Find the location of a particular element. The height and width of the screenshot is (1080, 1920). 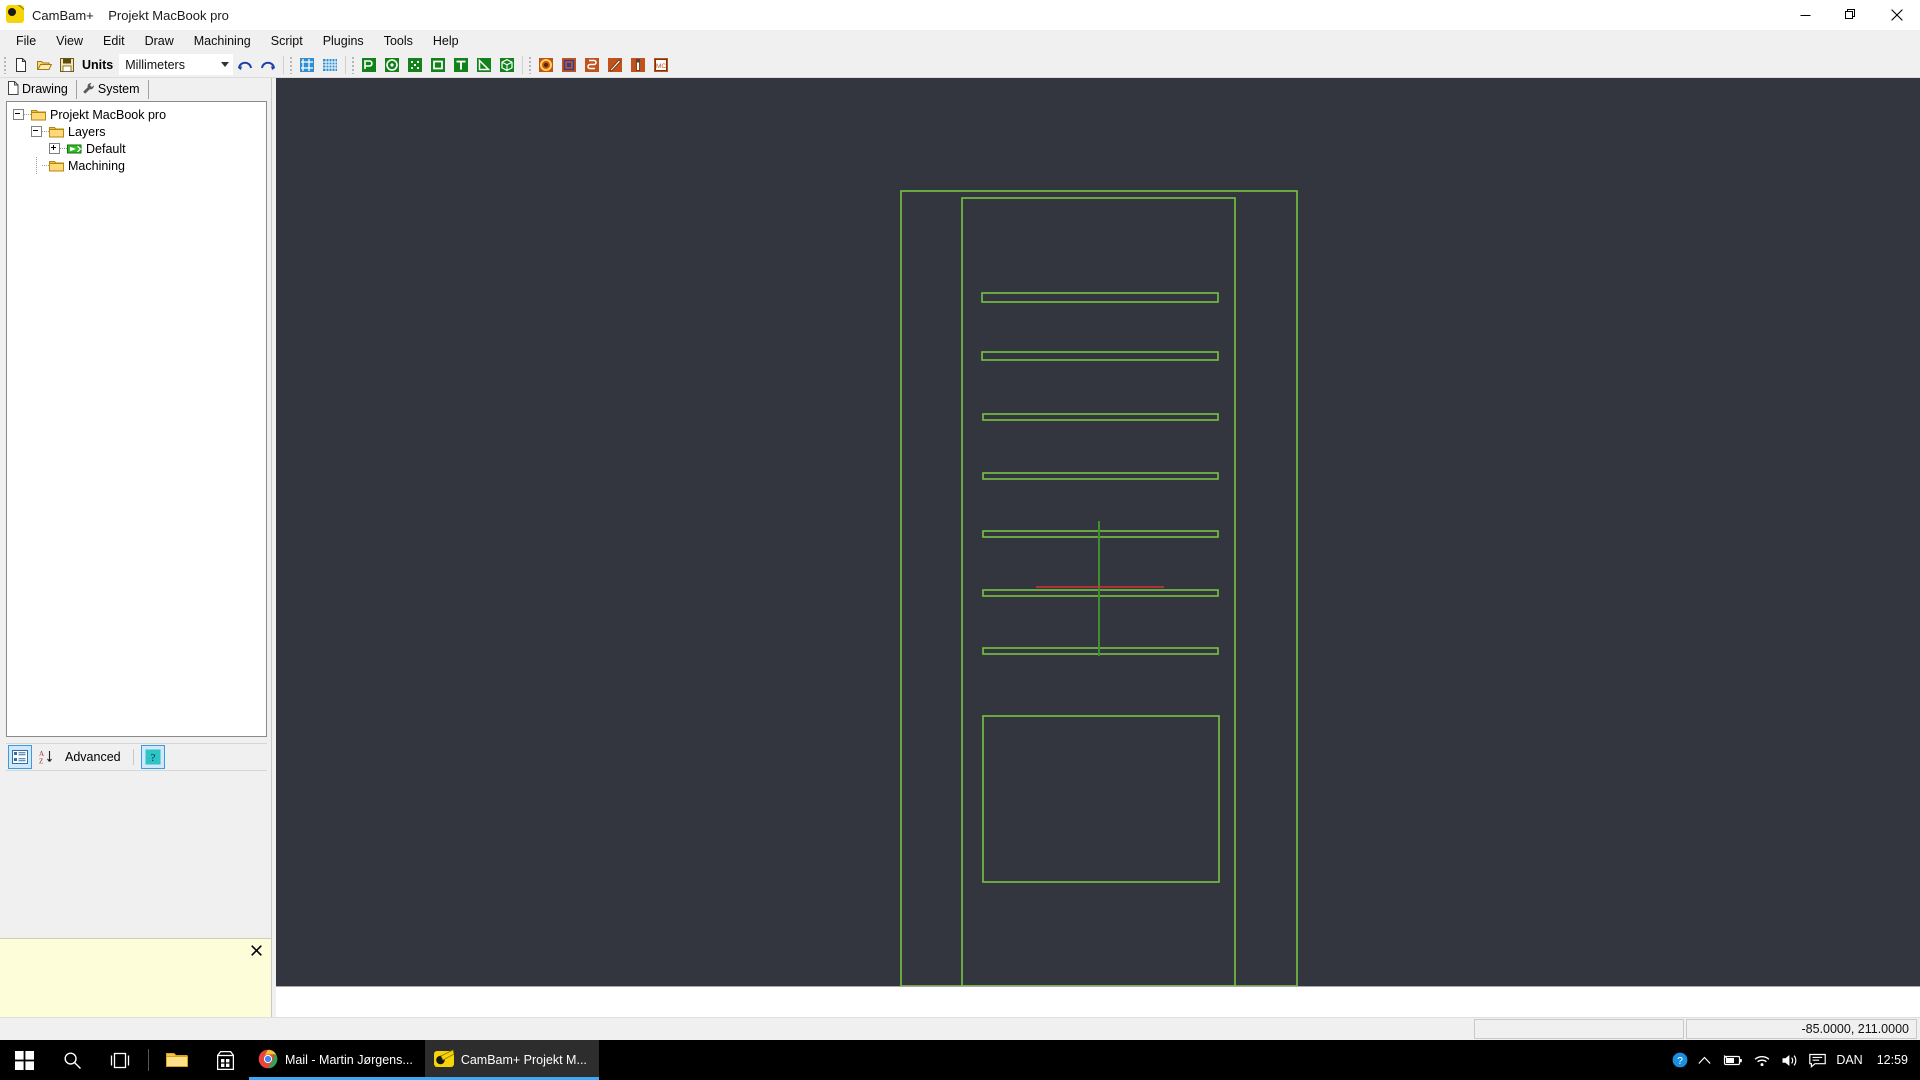

taskbar-clock: 12:59 is located at coordinates (1890, 1060).